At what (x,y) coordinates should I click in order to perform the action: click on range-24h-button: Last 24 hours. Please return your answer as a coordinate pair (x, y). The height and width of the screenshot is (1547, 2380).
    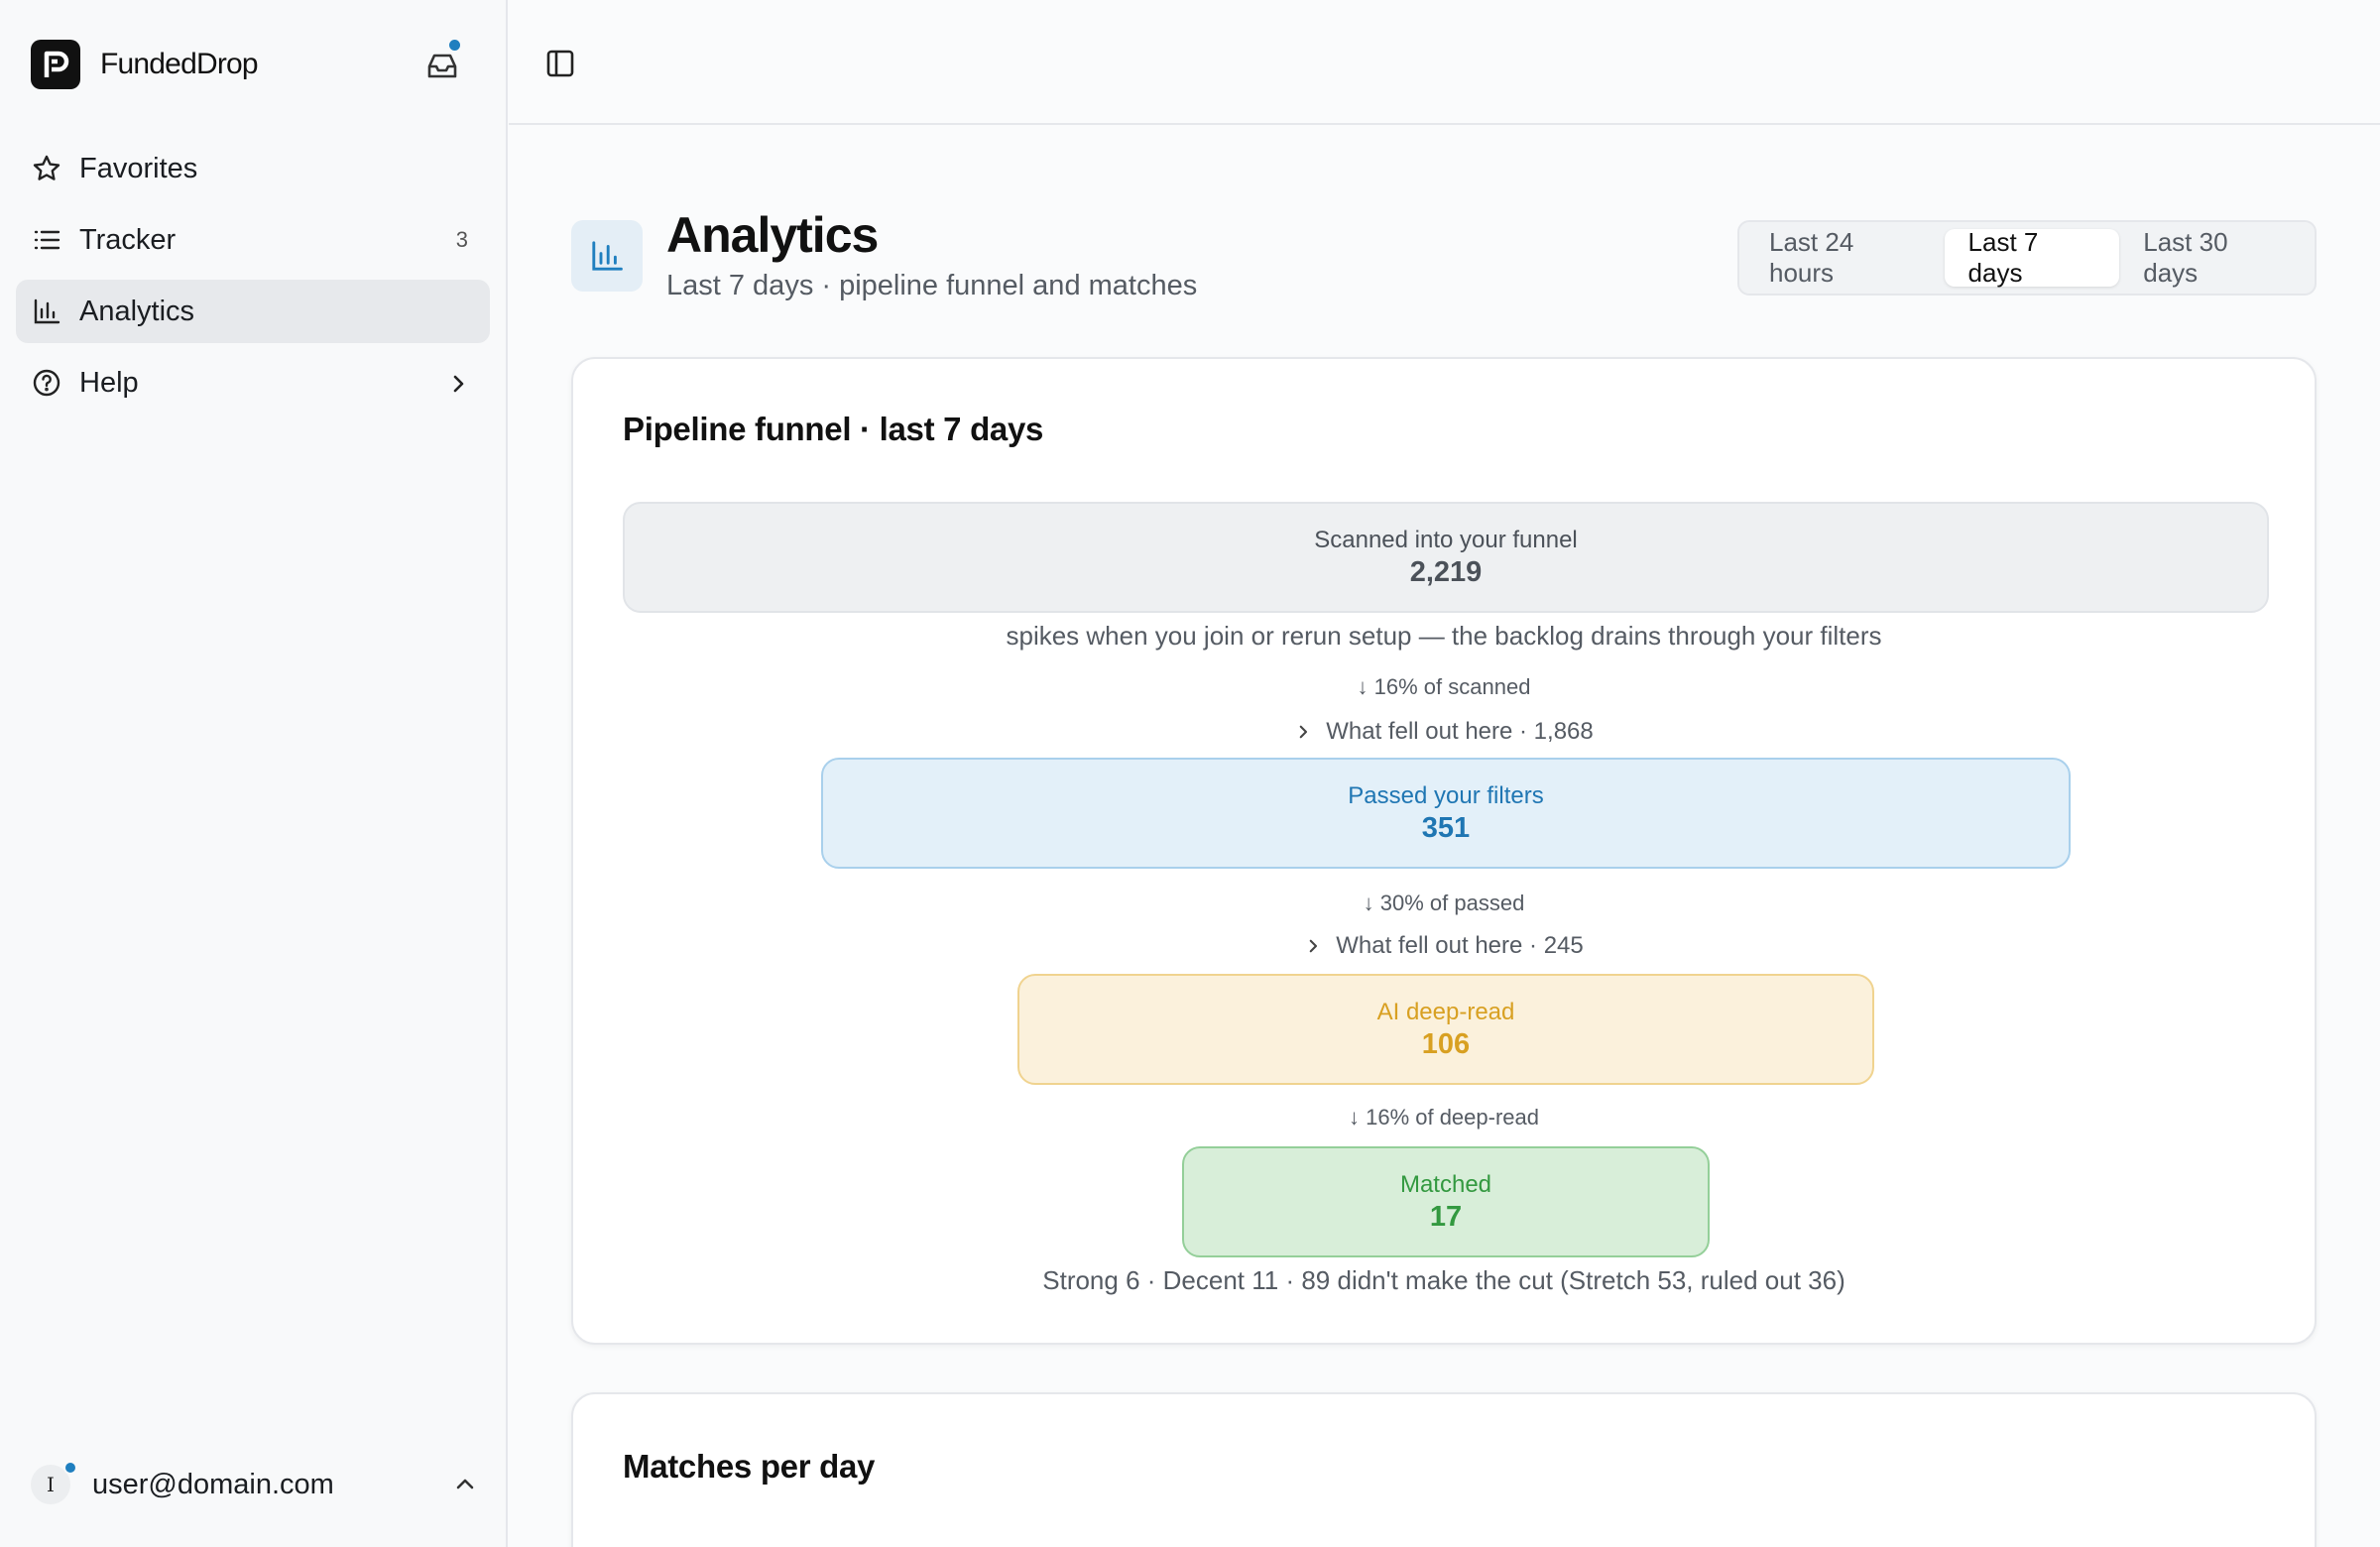
    Looking at the image, I should click on (1845, 257).